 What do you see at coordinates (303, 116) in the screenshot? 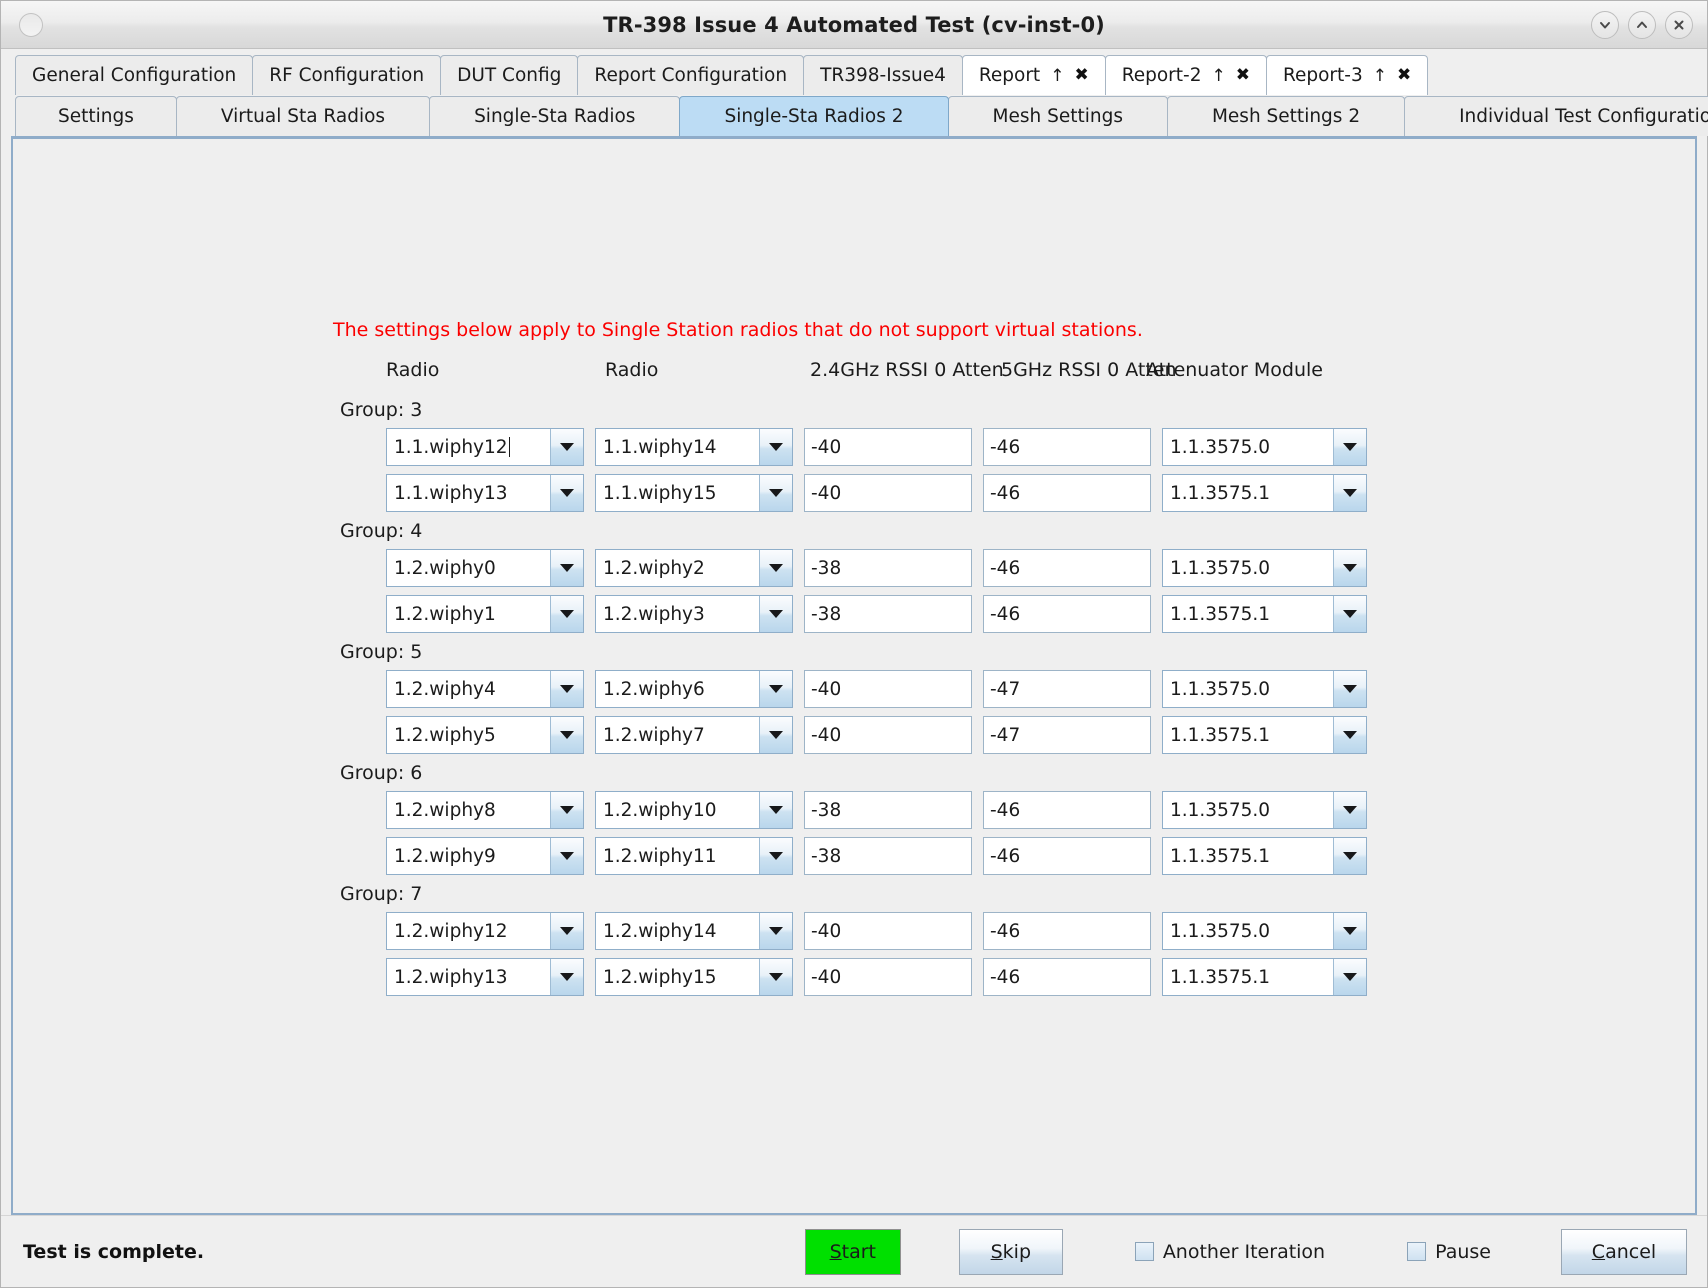
I see `tab-virtual-sta-radios: Virtual Sta Radios` at bounding box center [303, 116].